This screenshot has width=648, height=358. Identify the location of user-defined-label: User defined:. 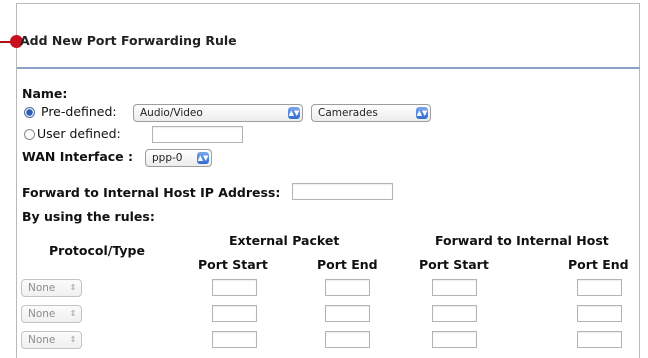
(79, 133).